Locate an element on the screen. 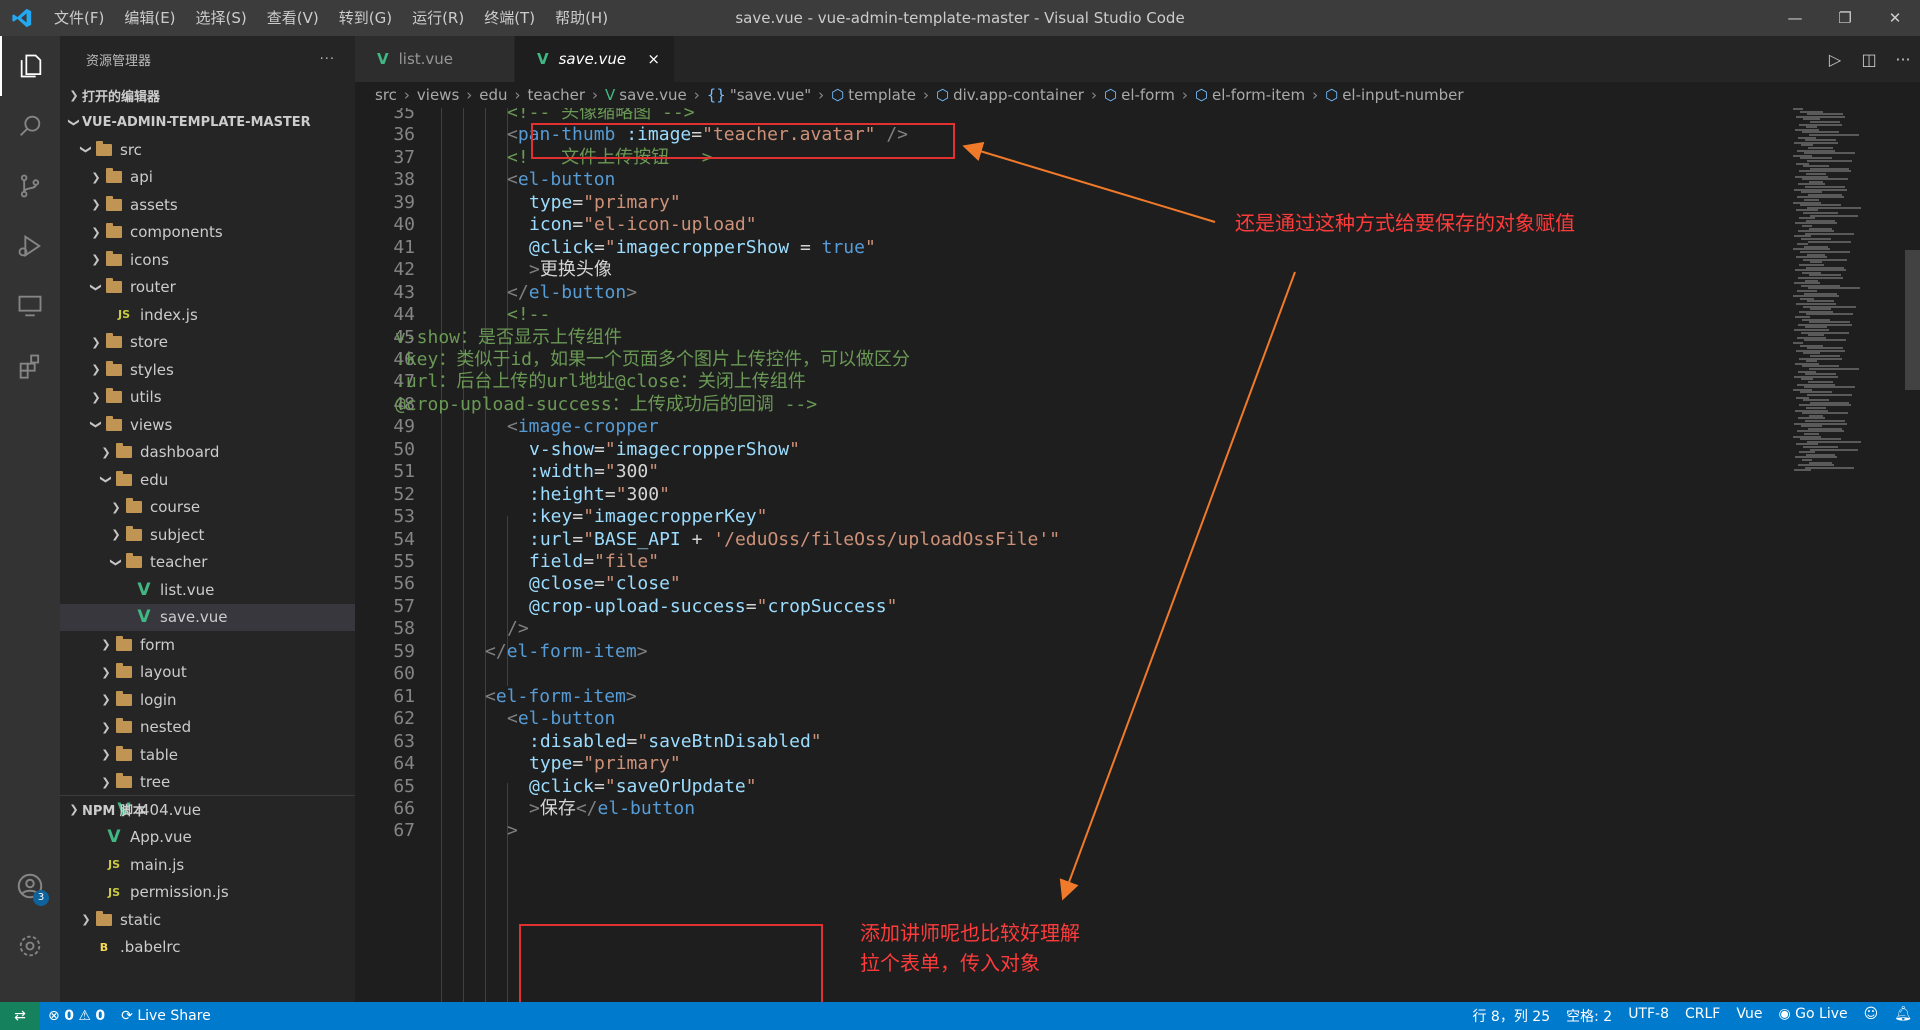  annotation-note-2a: 添加讲师呢也比较好理解 is located at coordinates (970, 933).